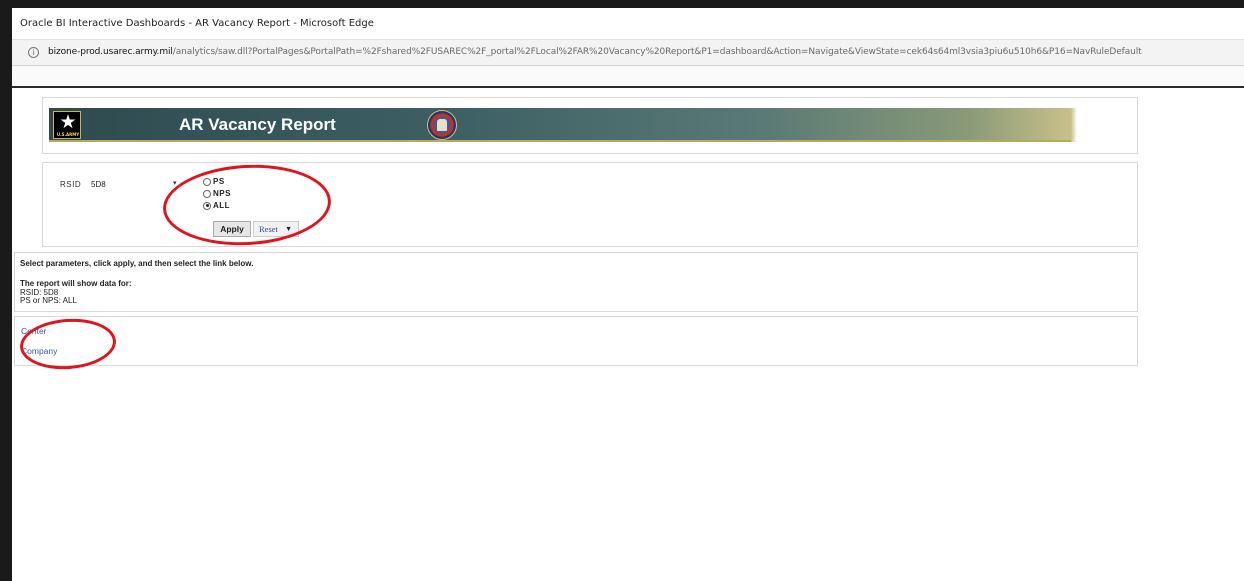  I want to click on frame-top-border, so click(622, 4).